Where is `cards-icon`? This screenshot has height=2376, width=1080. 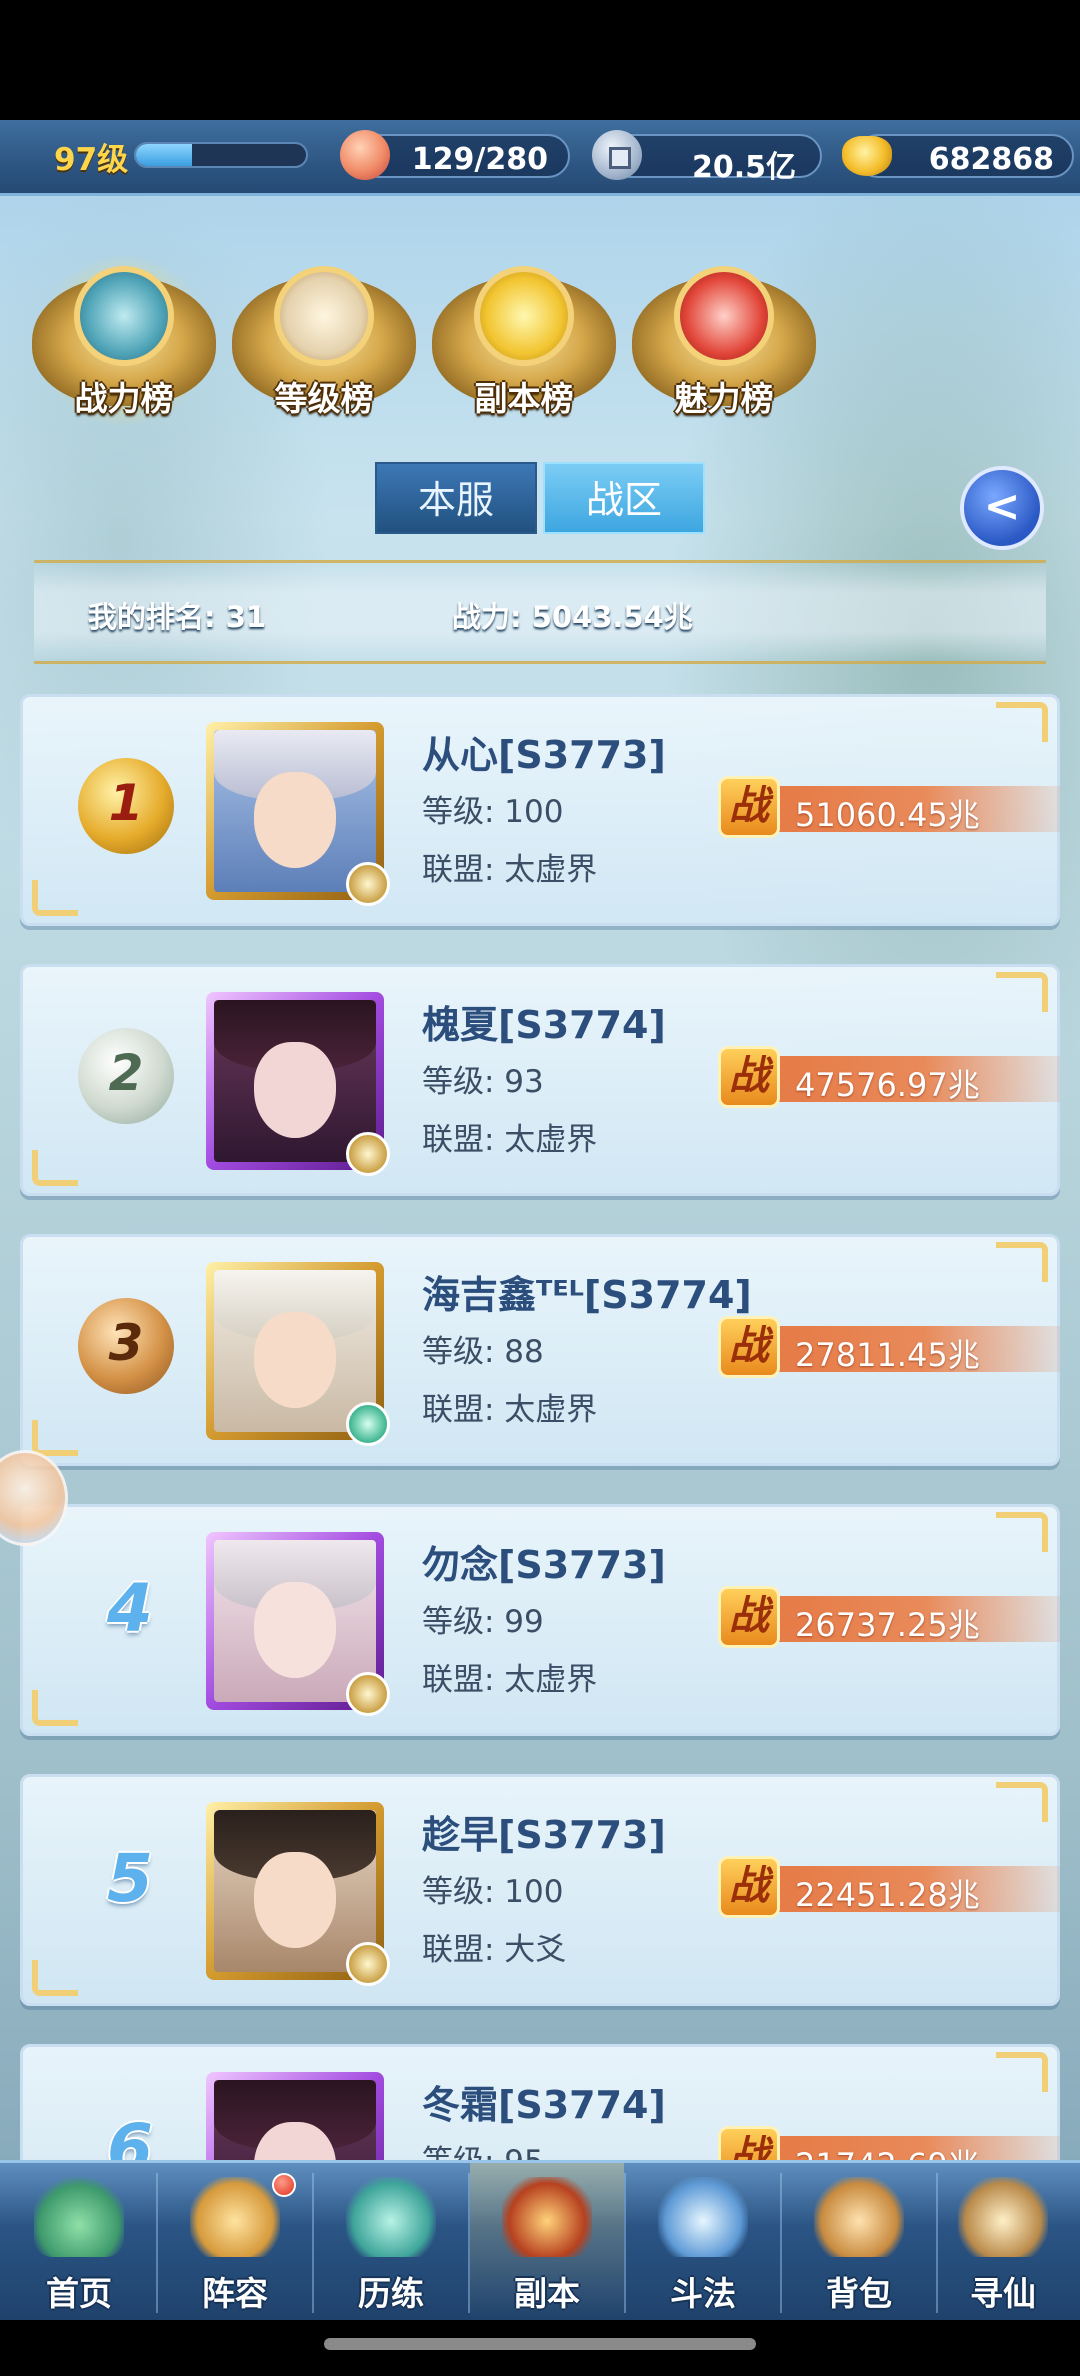 cards-icon is located at coordinates (235, 2217).